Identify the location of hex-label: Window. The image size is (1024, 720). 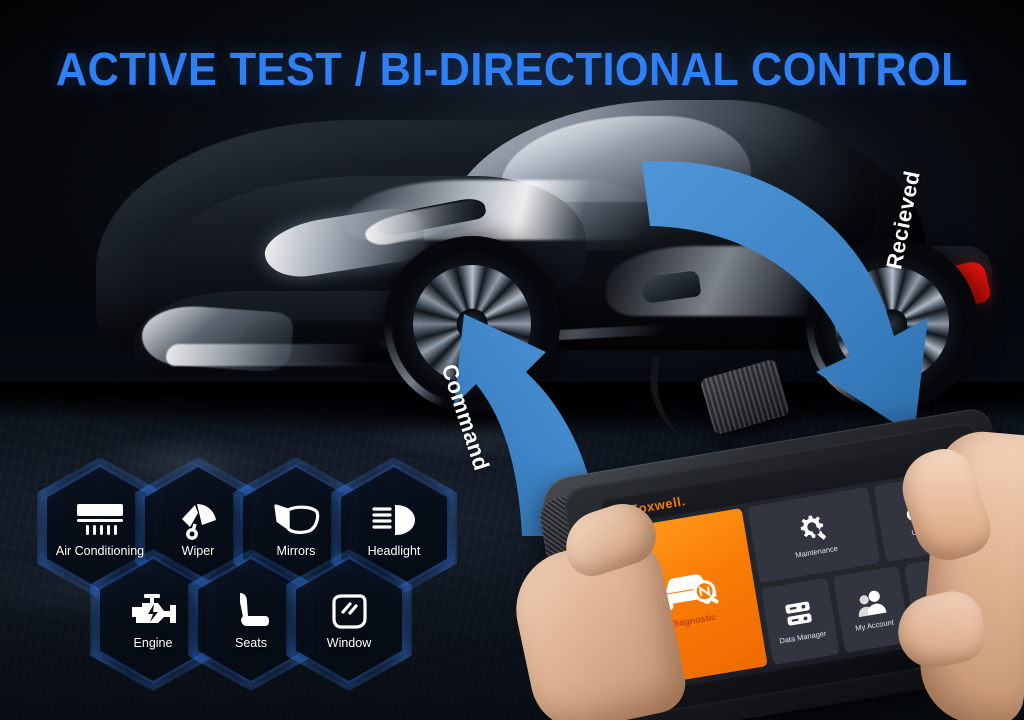
(349, 643).